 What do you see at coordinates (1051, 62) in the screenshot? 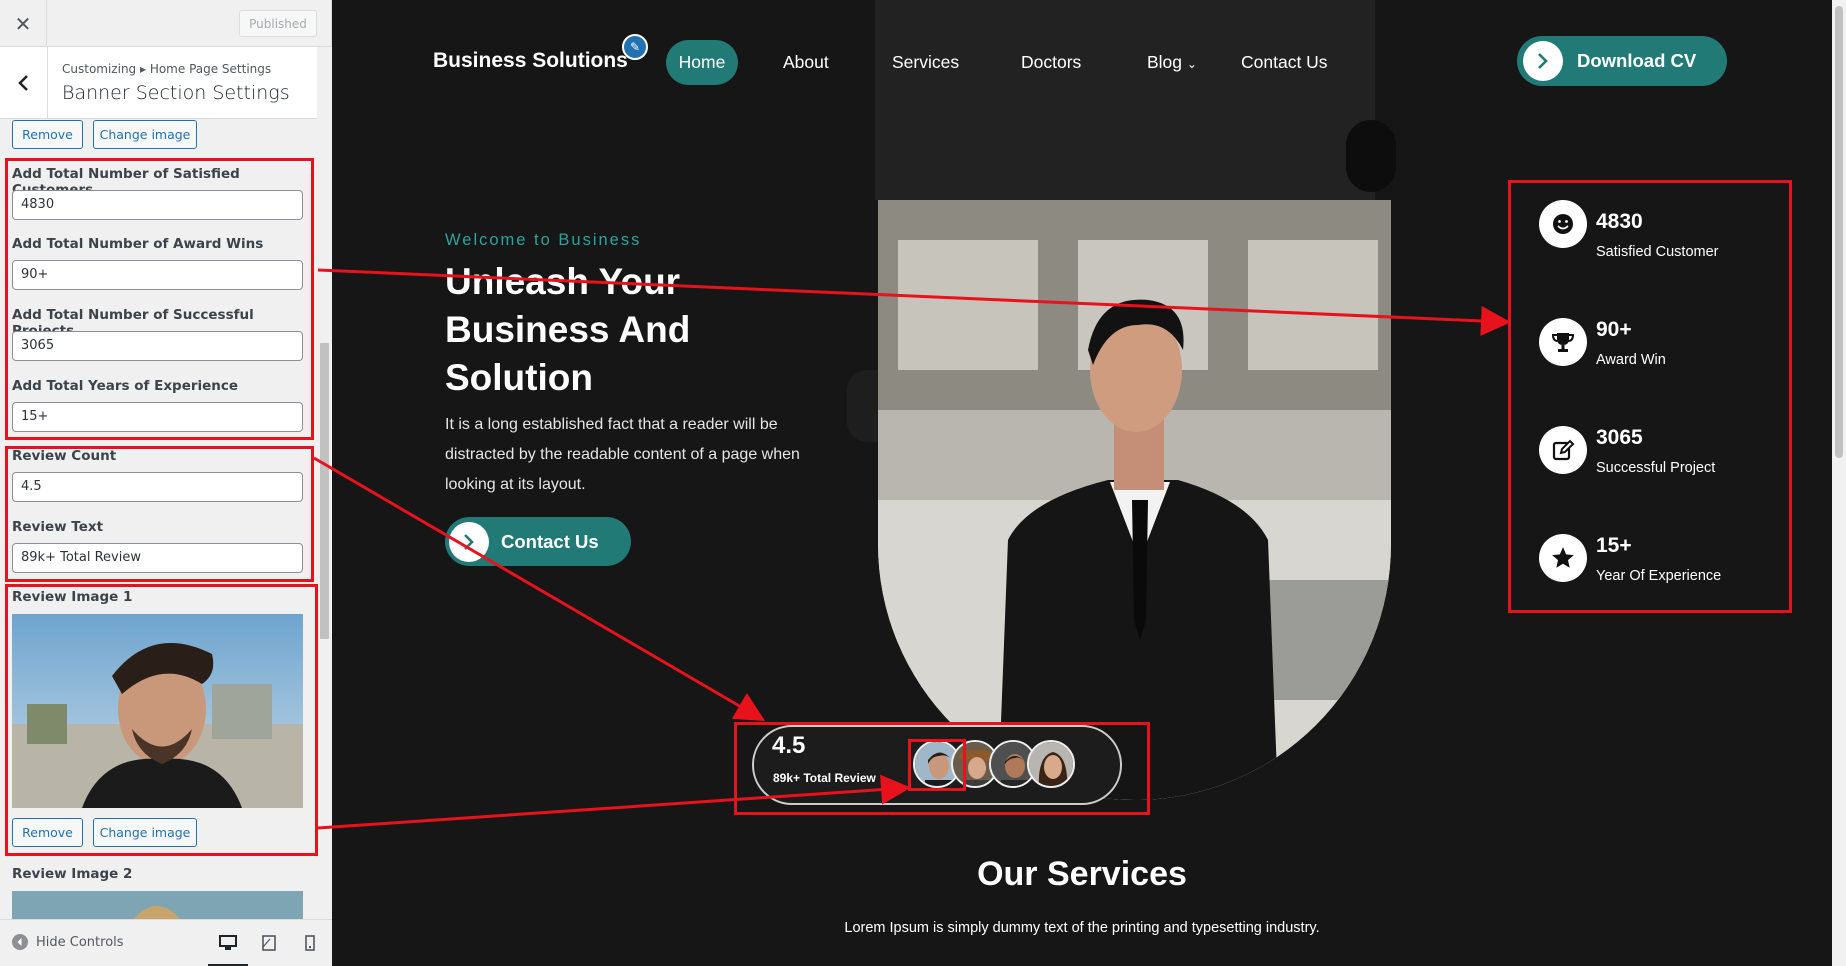
I see `nav-doctors: Doctors` at bounding box center [1051, 62].